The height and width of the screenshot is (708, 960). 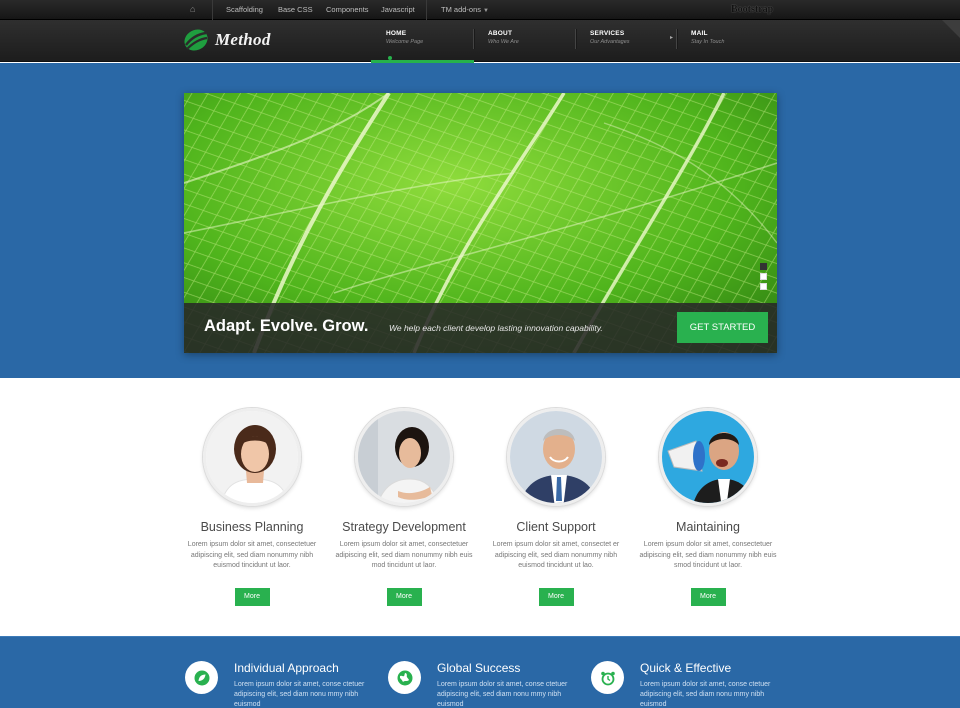 What do you see at coordinates (479, 668) in the screenshot?
I see `benefit-title: Global Success` at bounding box center [479, 668].